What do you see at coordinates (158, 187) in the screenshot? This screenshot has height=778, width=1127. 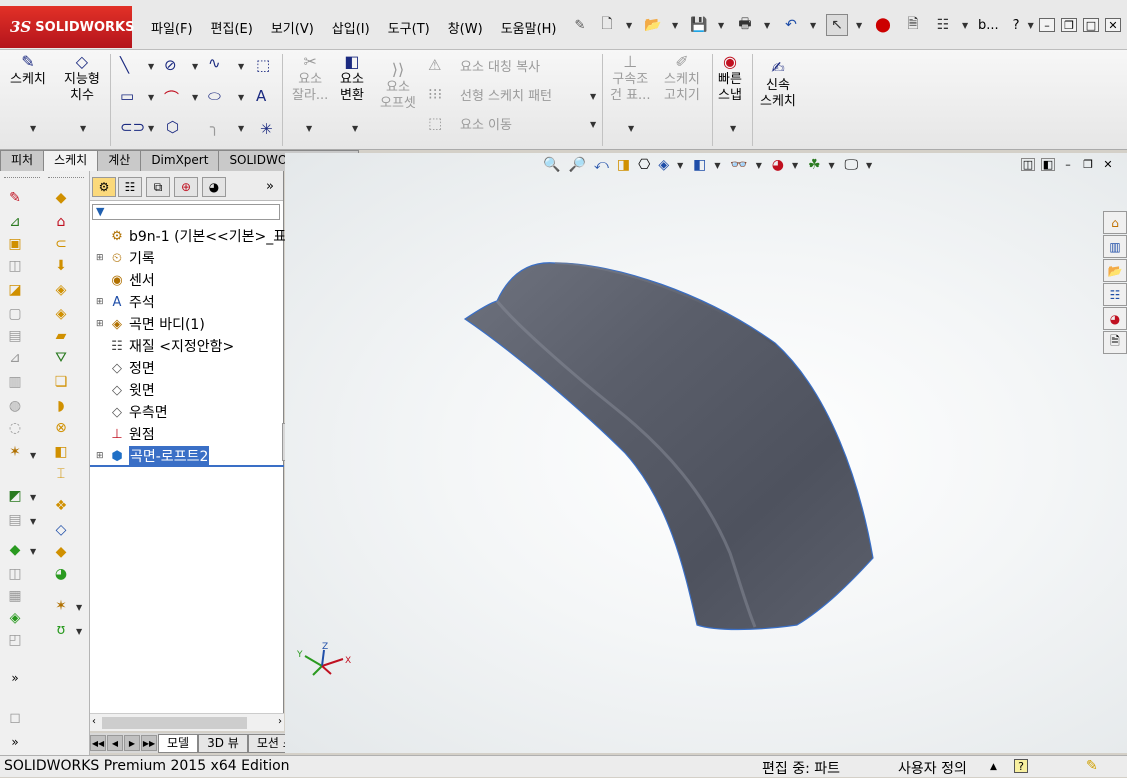 I see `configuration-manager-tab-icon: ⧉` at bounding box center [158, 187].